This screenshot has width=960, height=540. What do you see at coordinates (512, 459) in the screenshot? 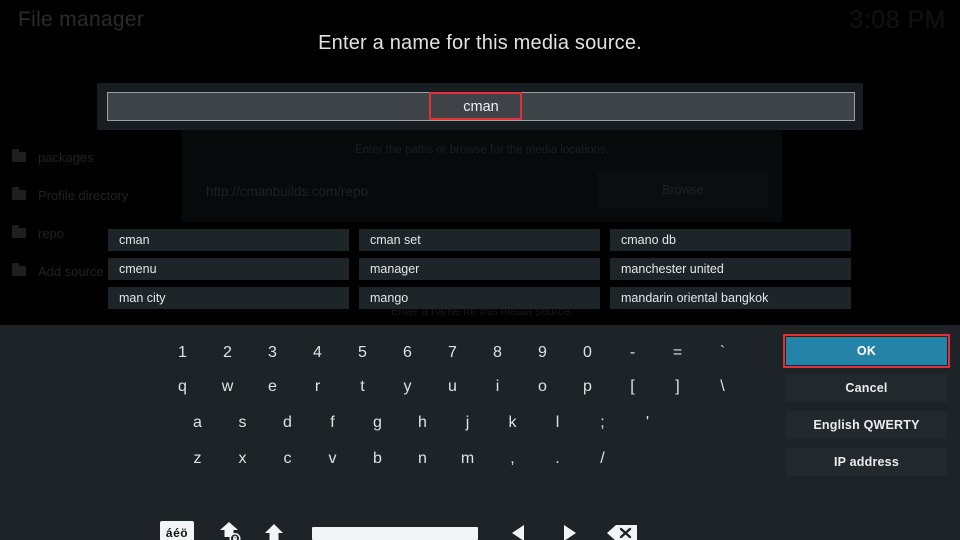
I see `key-comma: ,` at bounding box center [512, 459].